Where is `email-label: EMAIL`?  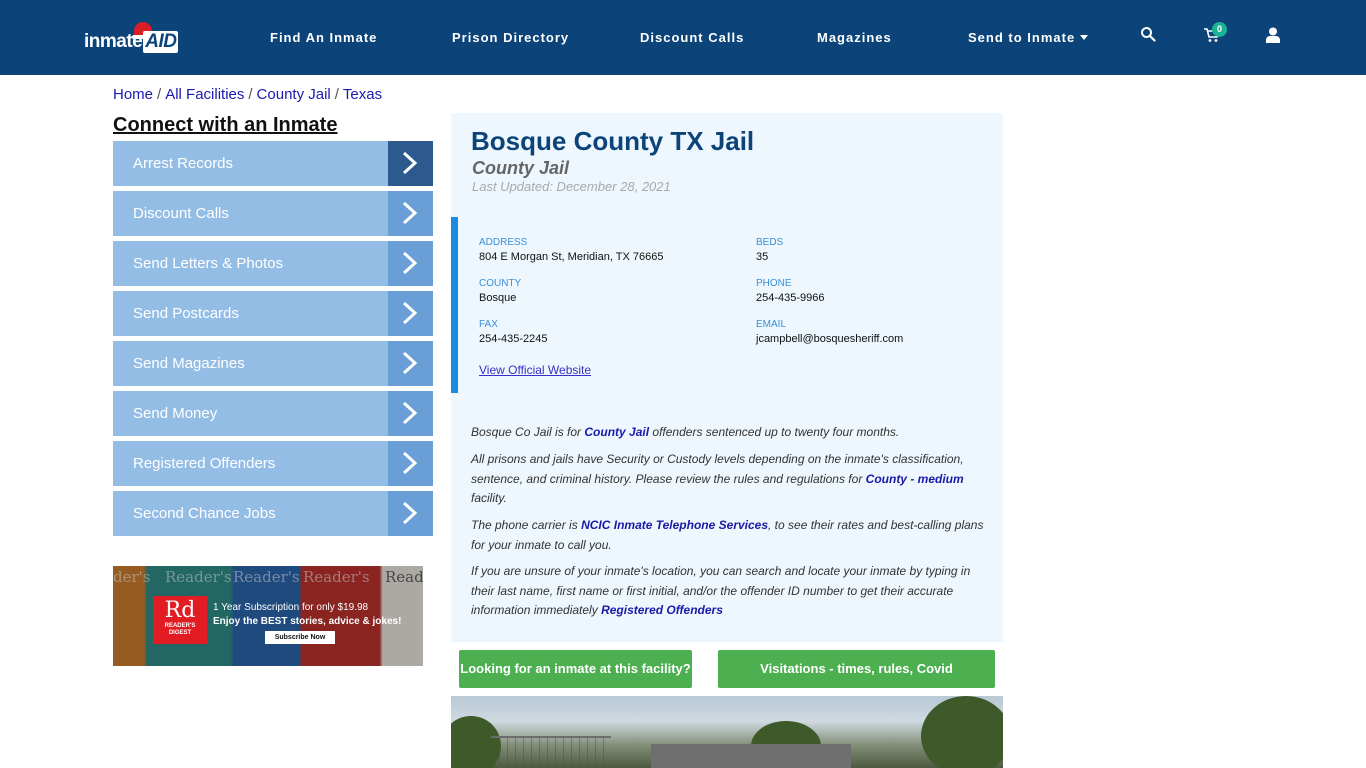
email-label: EMAIL is located at coordinates (771, 324).